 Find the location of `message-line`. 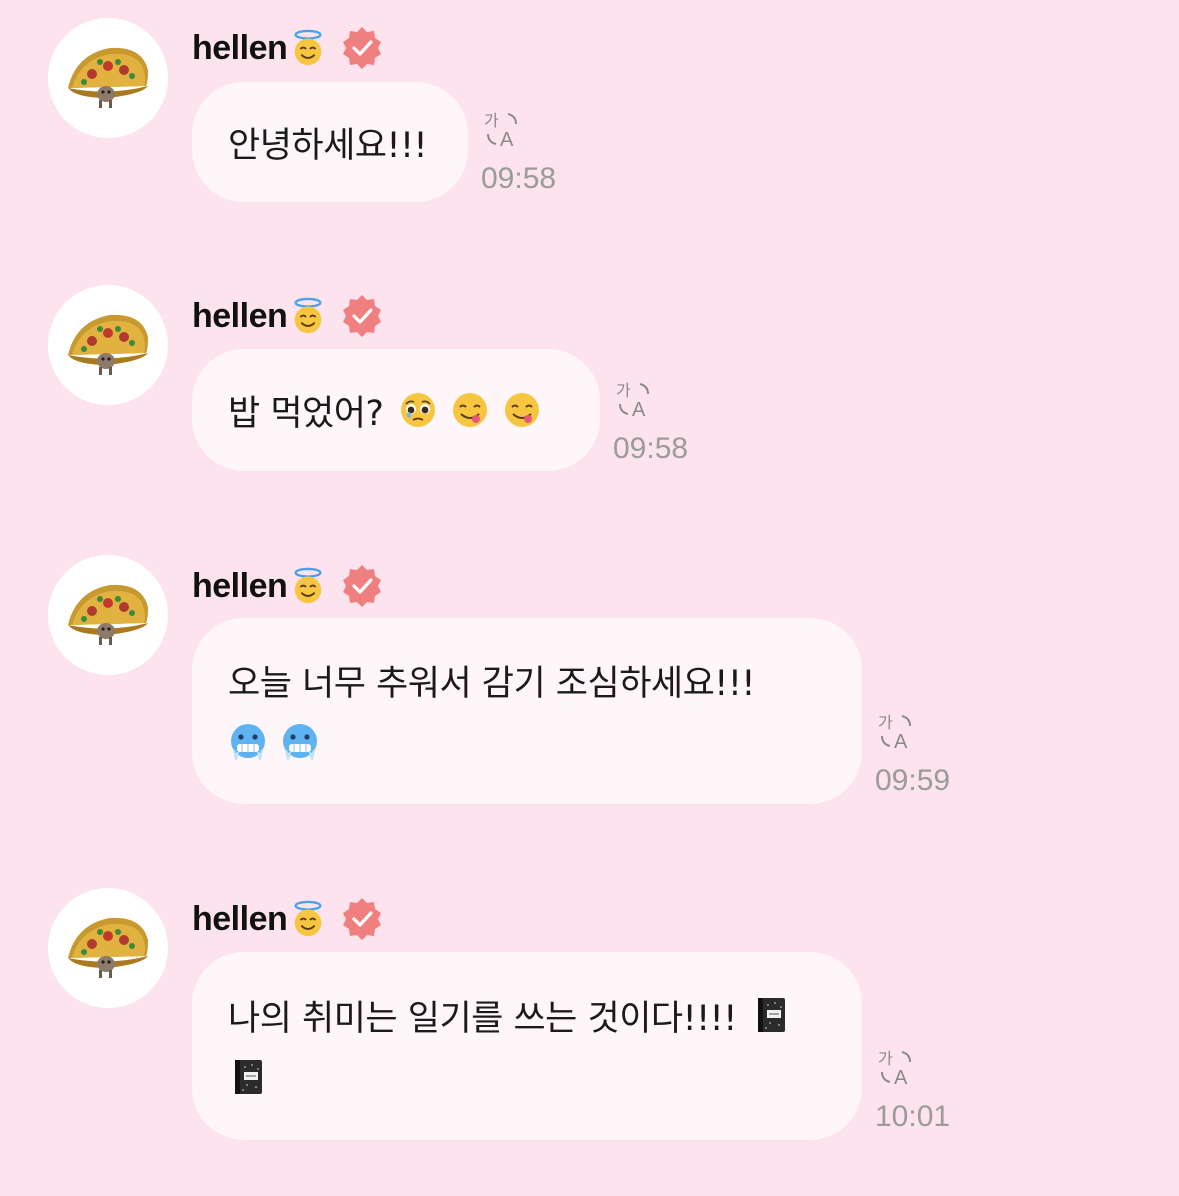

message-line is located at coordinates (527, 1077).